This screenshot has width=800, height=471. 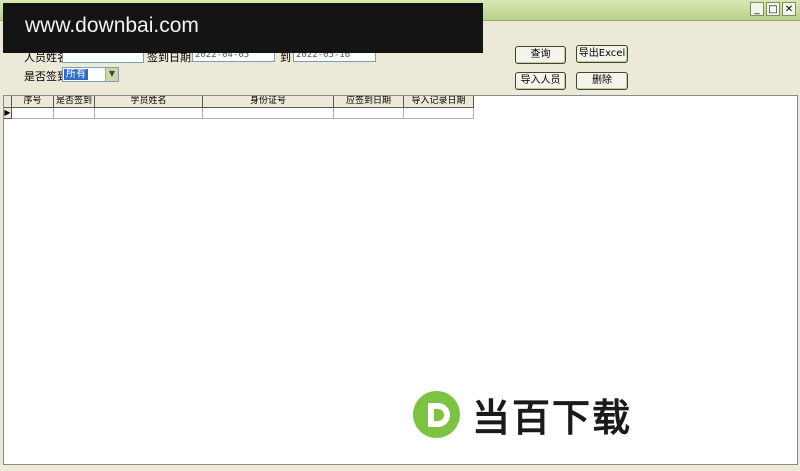 I want to click on grid-header: 序号 是否签到 学员姓名 身份证号 应签到日期 导入记录日期, so click(x=239, y=102).